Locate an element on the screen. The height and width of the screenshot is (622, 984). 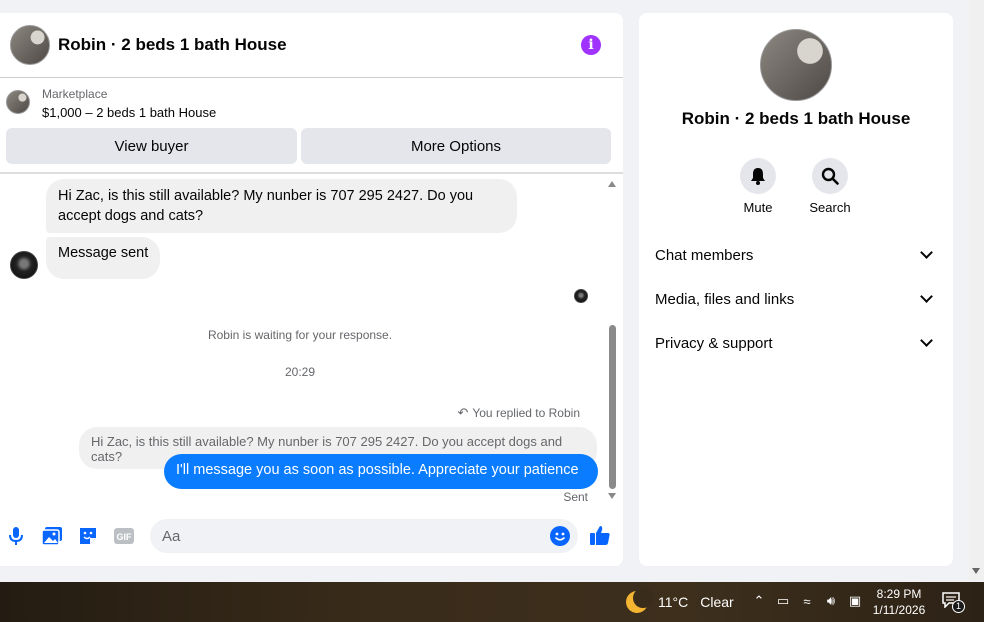
profile-avatar is located at coordinates (796, 65).